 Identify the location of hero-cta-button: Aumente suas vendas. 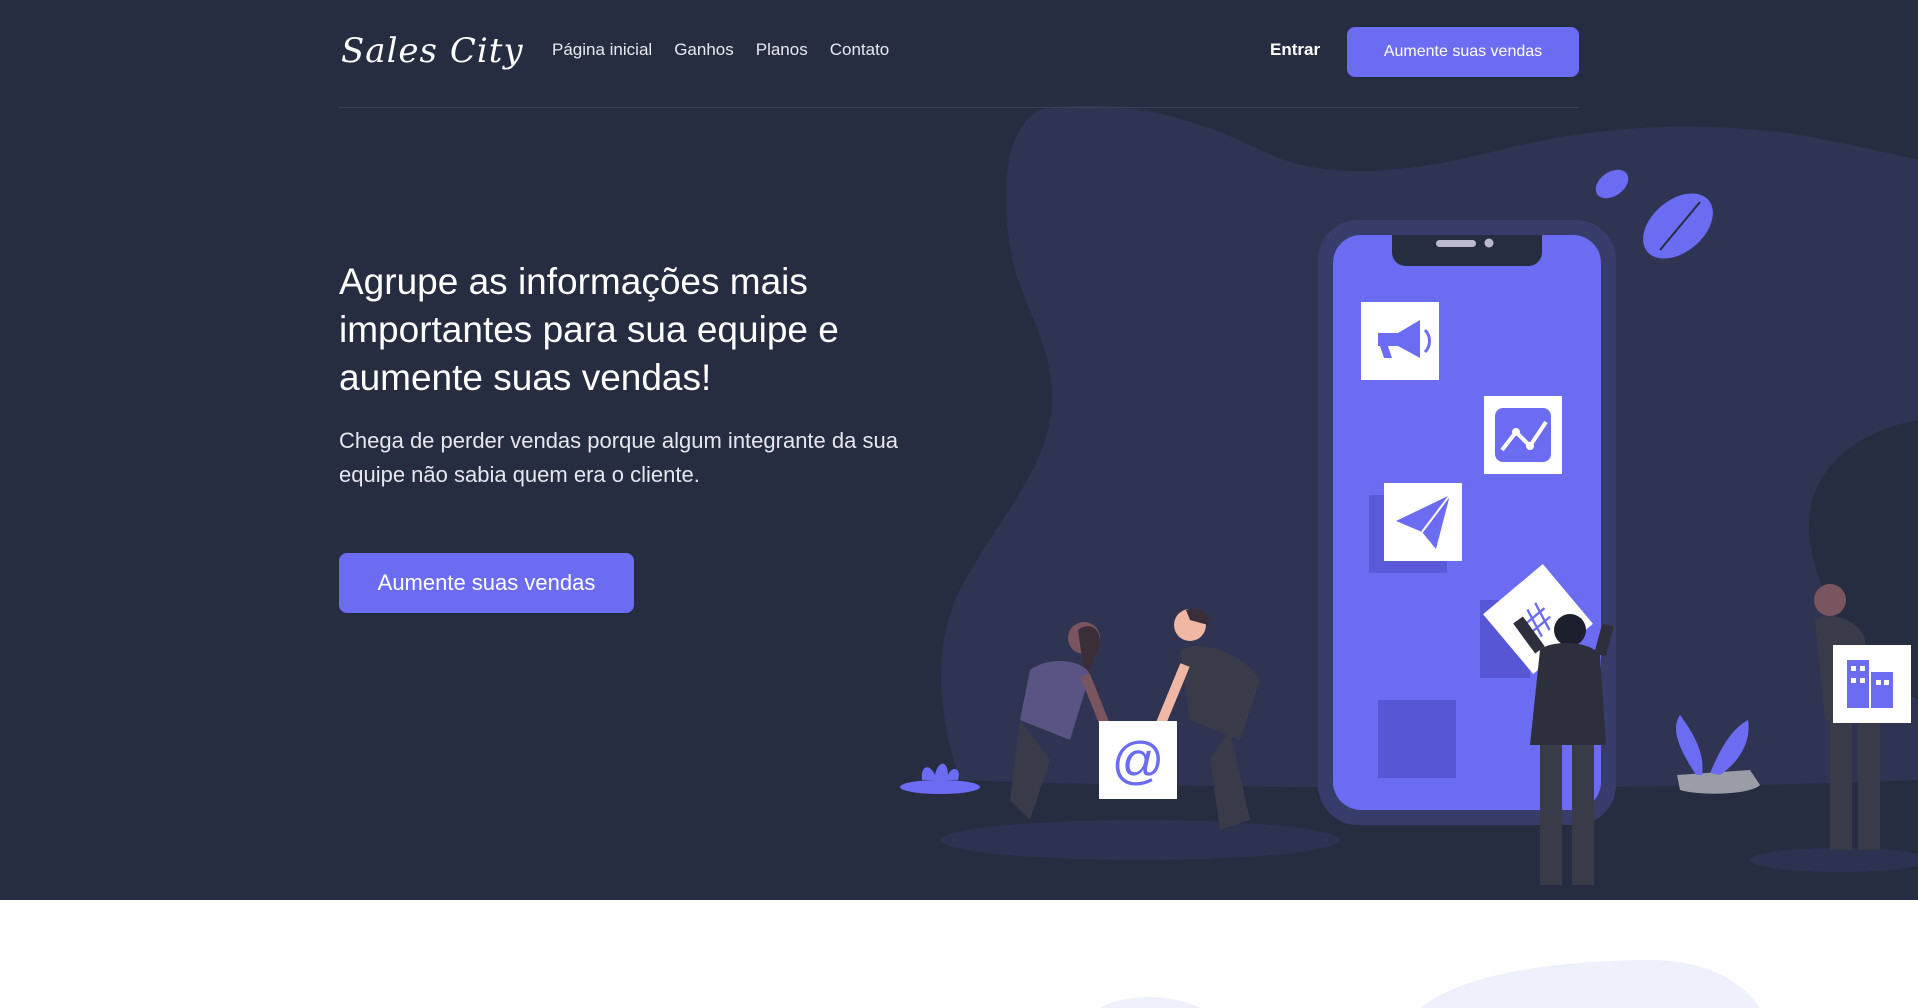
(486, 583).